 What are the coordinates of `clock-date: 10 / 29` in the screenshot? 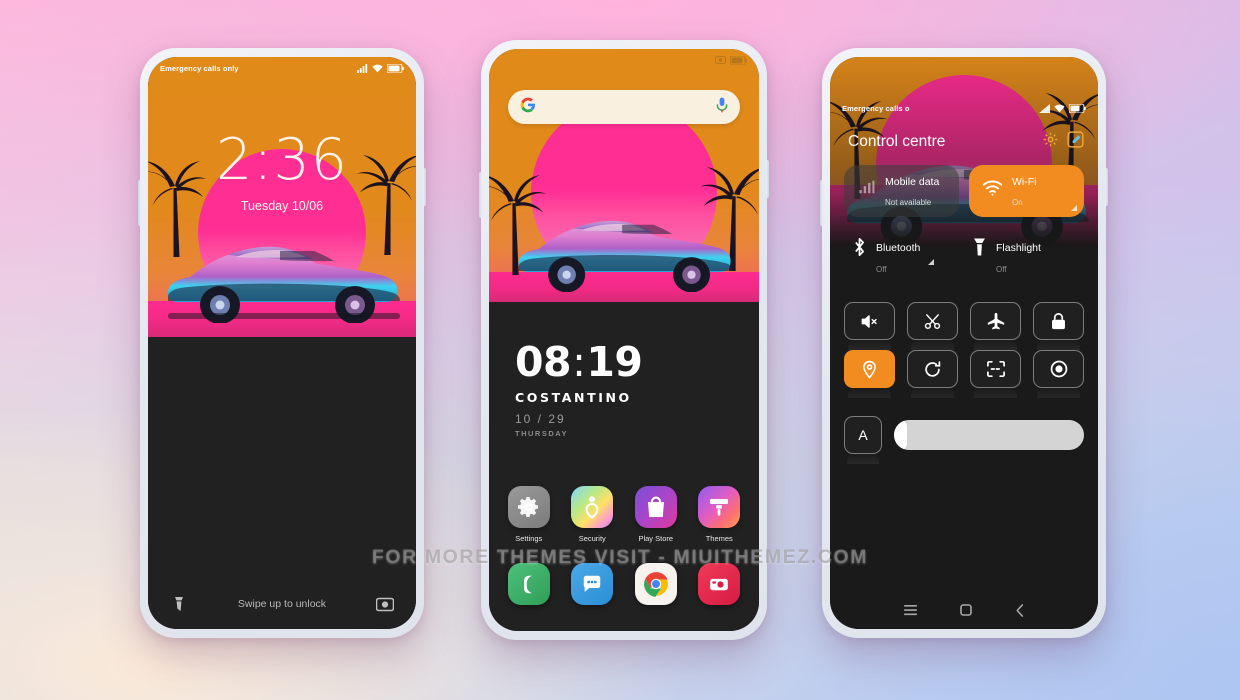 It's located at (540, 419).